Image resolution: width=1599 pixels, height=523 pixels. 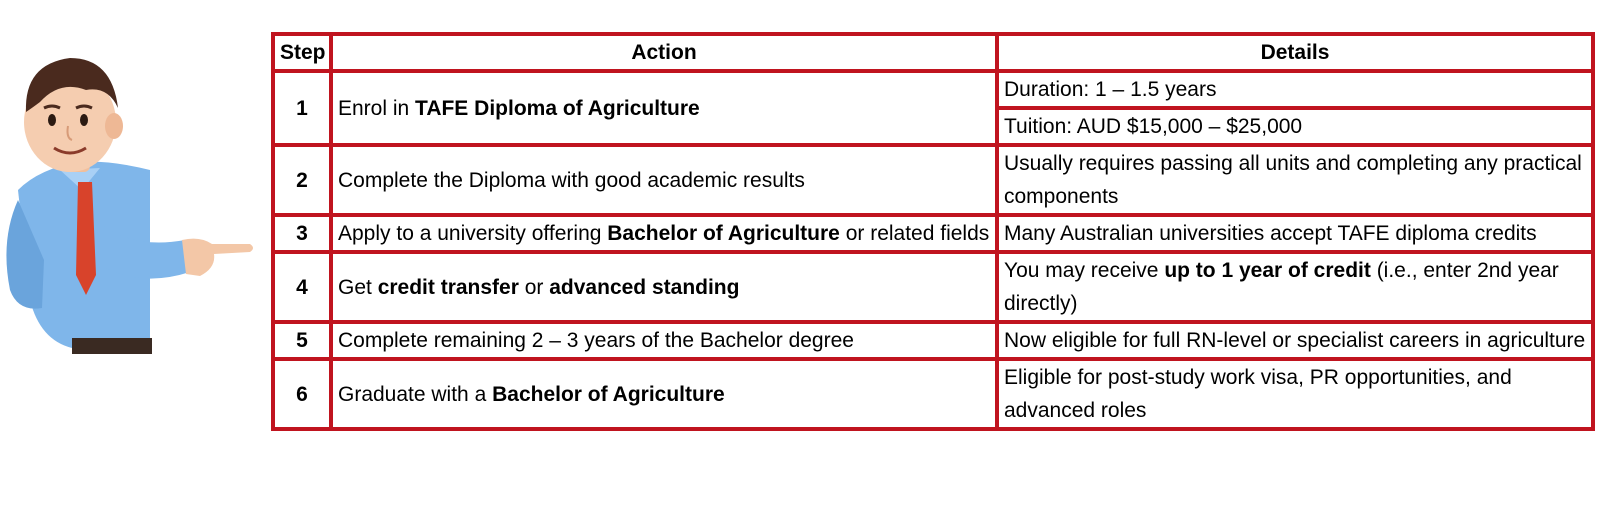 I want to click on action-cell: Enrol in TAFE Diploma of Agriculture, so click(x=664, y=108).